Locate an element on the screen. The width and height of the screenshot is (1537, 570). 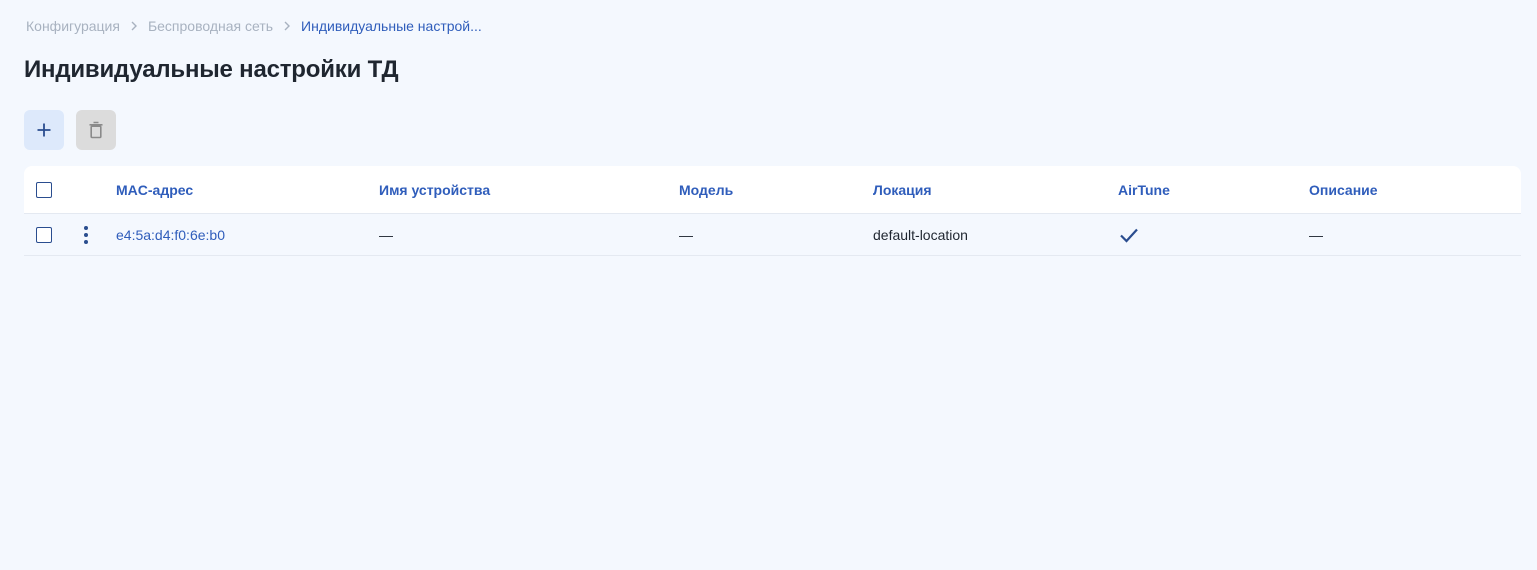
column-header-model: Модель is located at coordinates (706, 189).